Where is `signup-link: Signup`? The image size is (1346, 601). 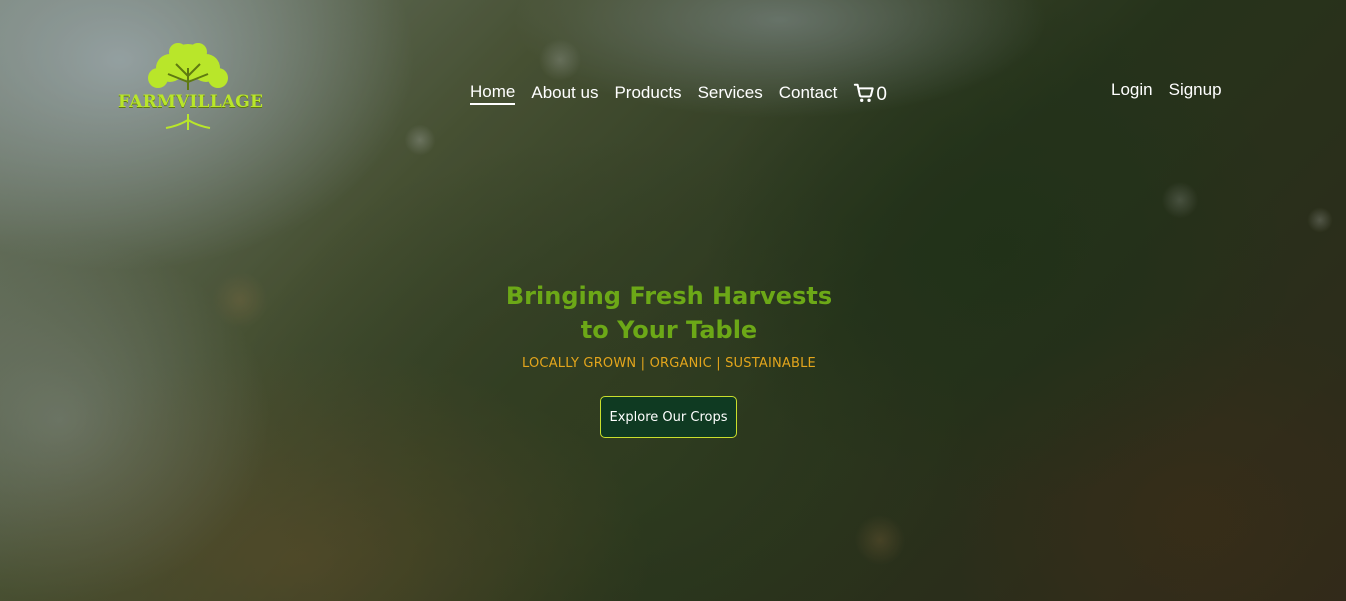
signup-link: Signup is located at coordinates (1195, 90).